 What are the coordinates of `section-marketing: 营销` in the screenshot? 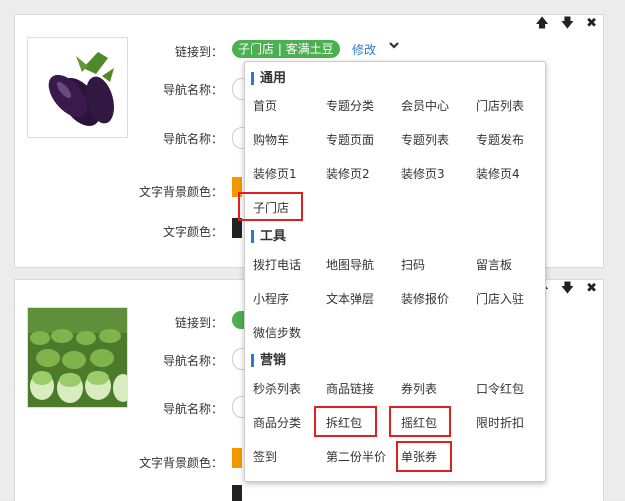 It's located at (268, 360).